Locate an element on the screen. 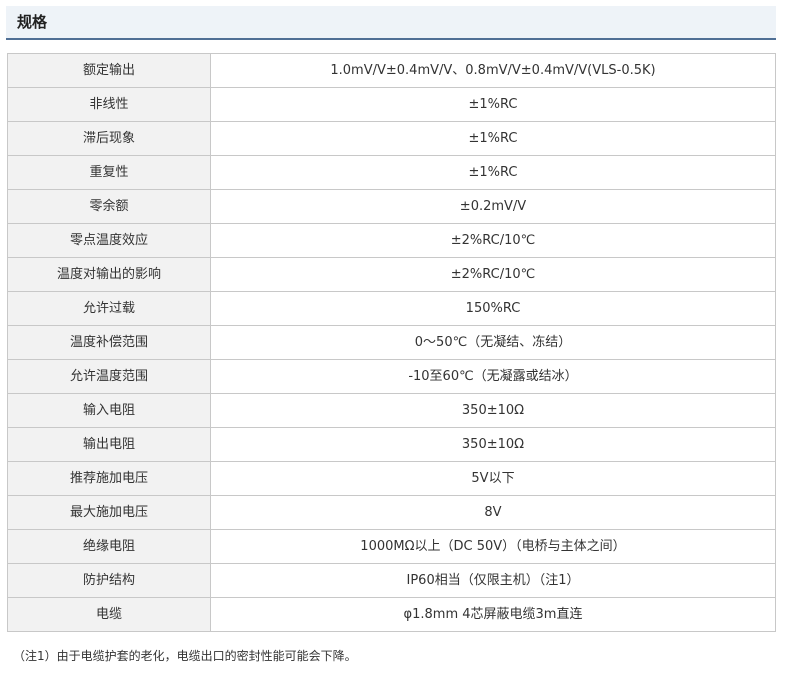  spec-value: IP60相当（仅限主机）（注1） is located at coordinates (493, 580).